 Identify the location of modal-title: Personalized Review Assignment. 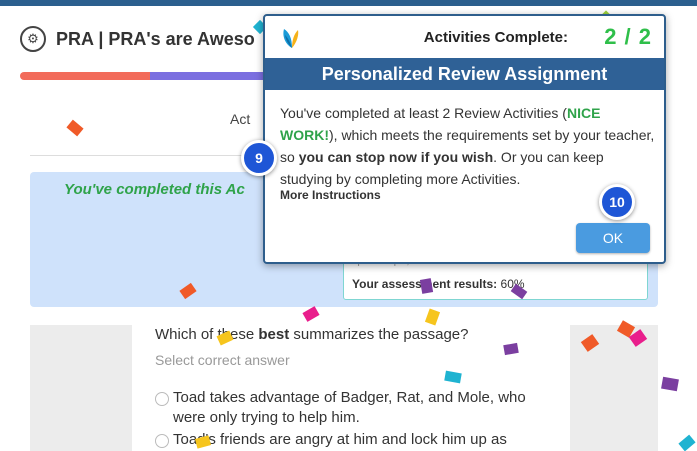
(464, 74).